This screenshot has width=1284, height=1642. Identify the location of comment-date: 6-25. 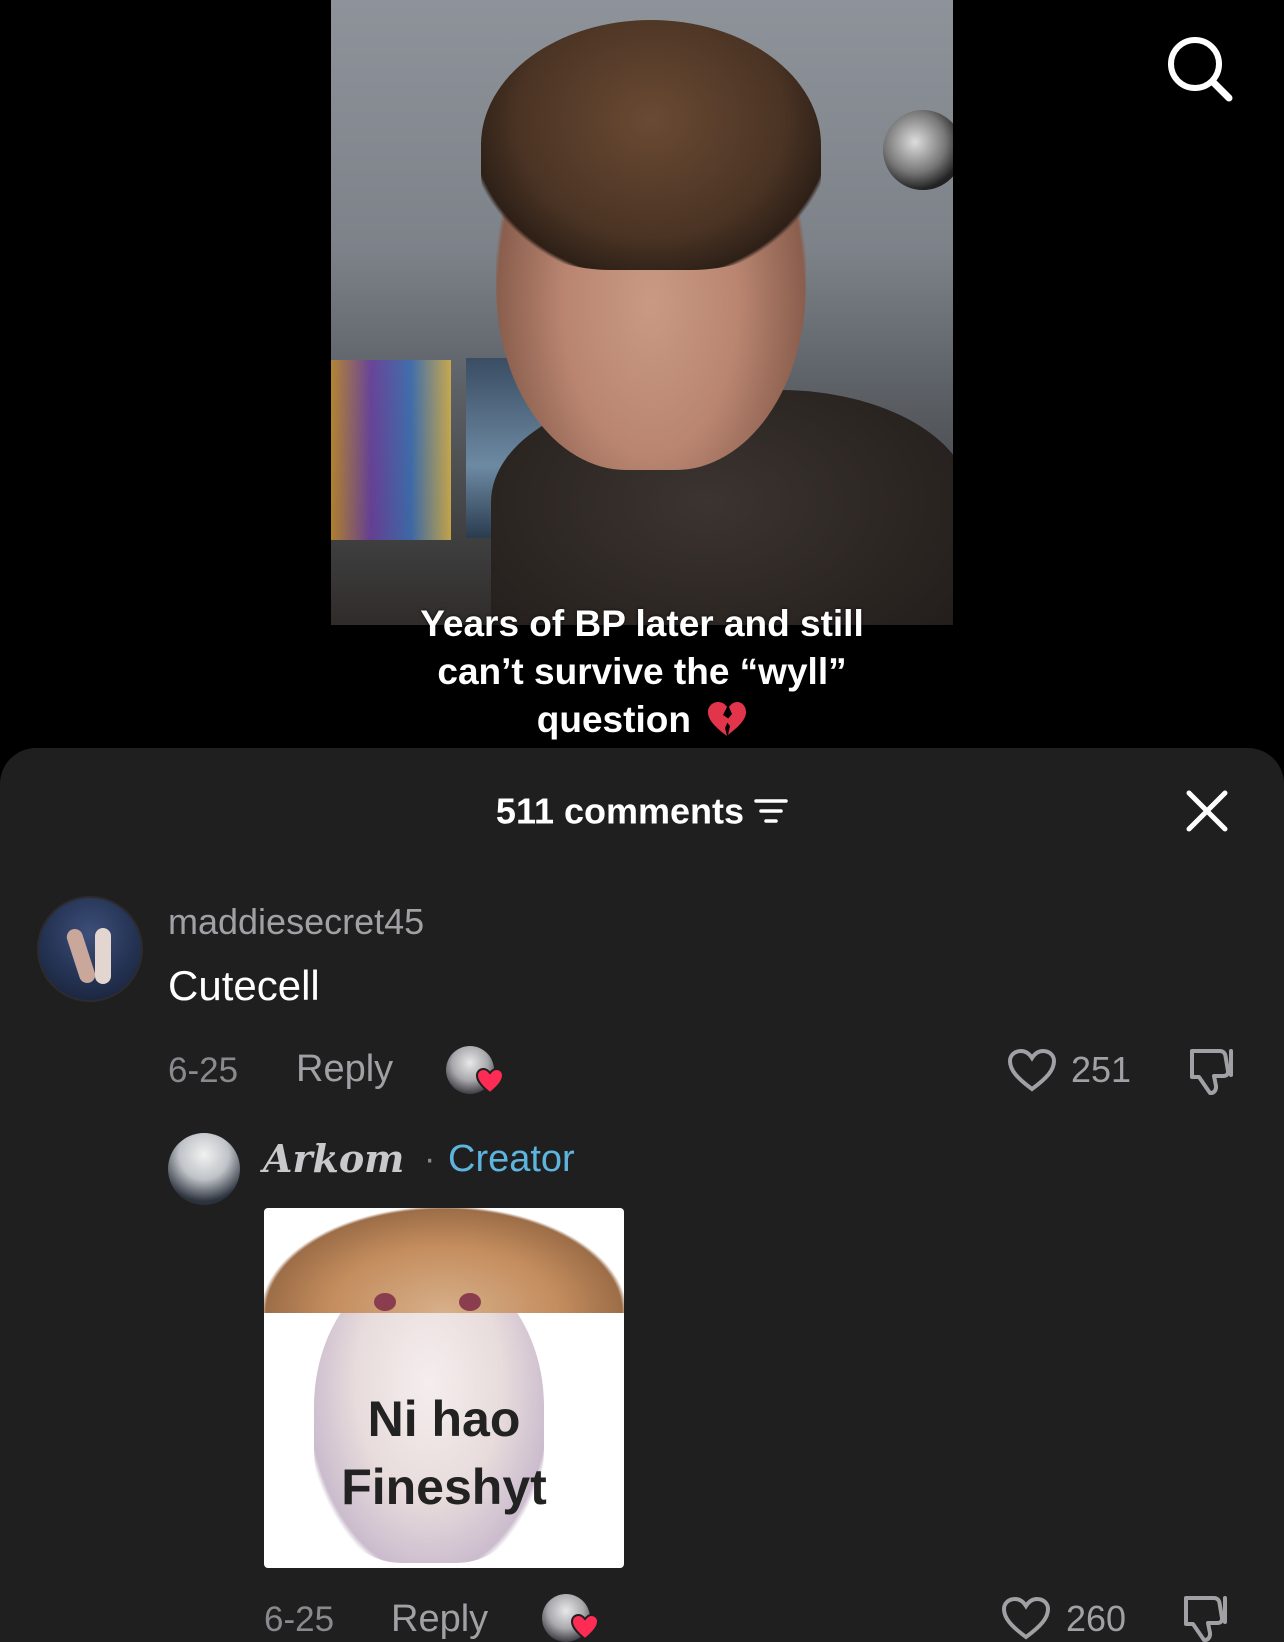
(203, 1070).